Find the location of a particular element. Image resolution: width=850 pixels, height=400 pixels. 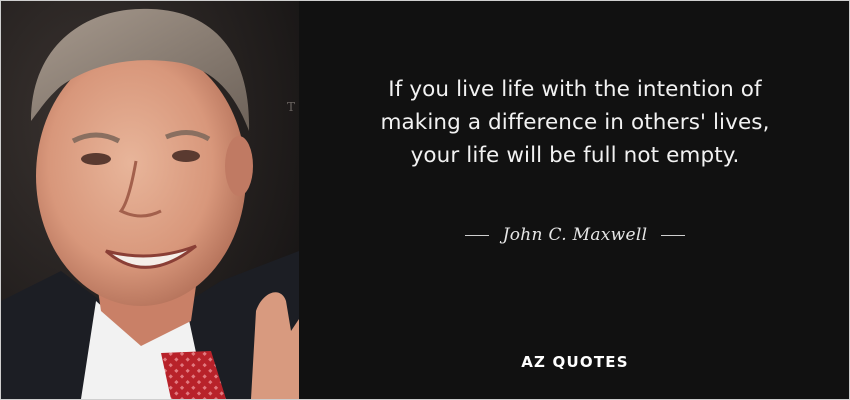

divider-left is located at coordinates (476, 235).